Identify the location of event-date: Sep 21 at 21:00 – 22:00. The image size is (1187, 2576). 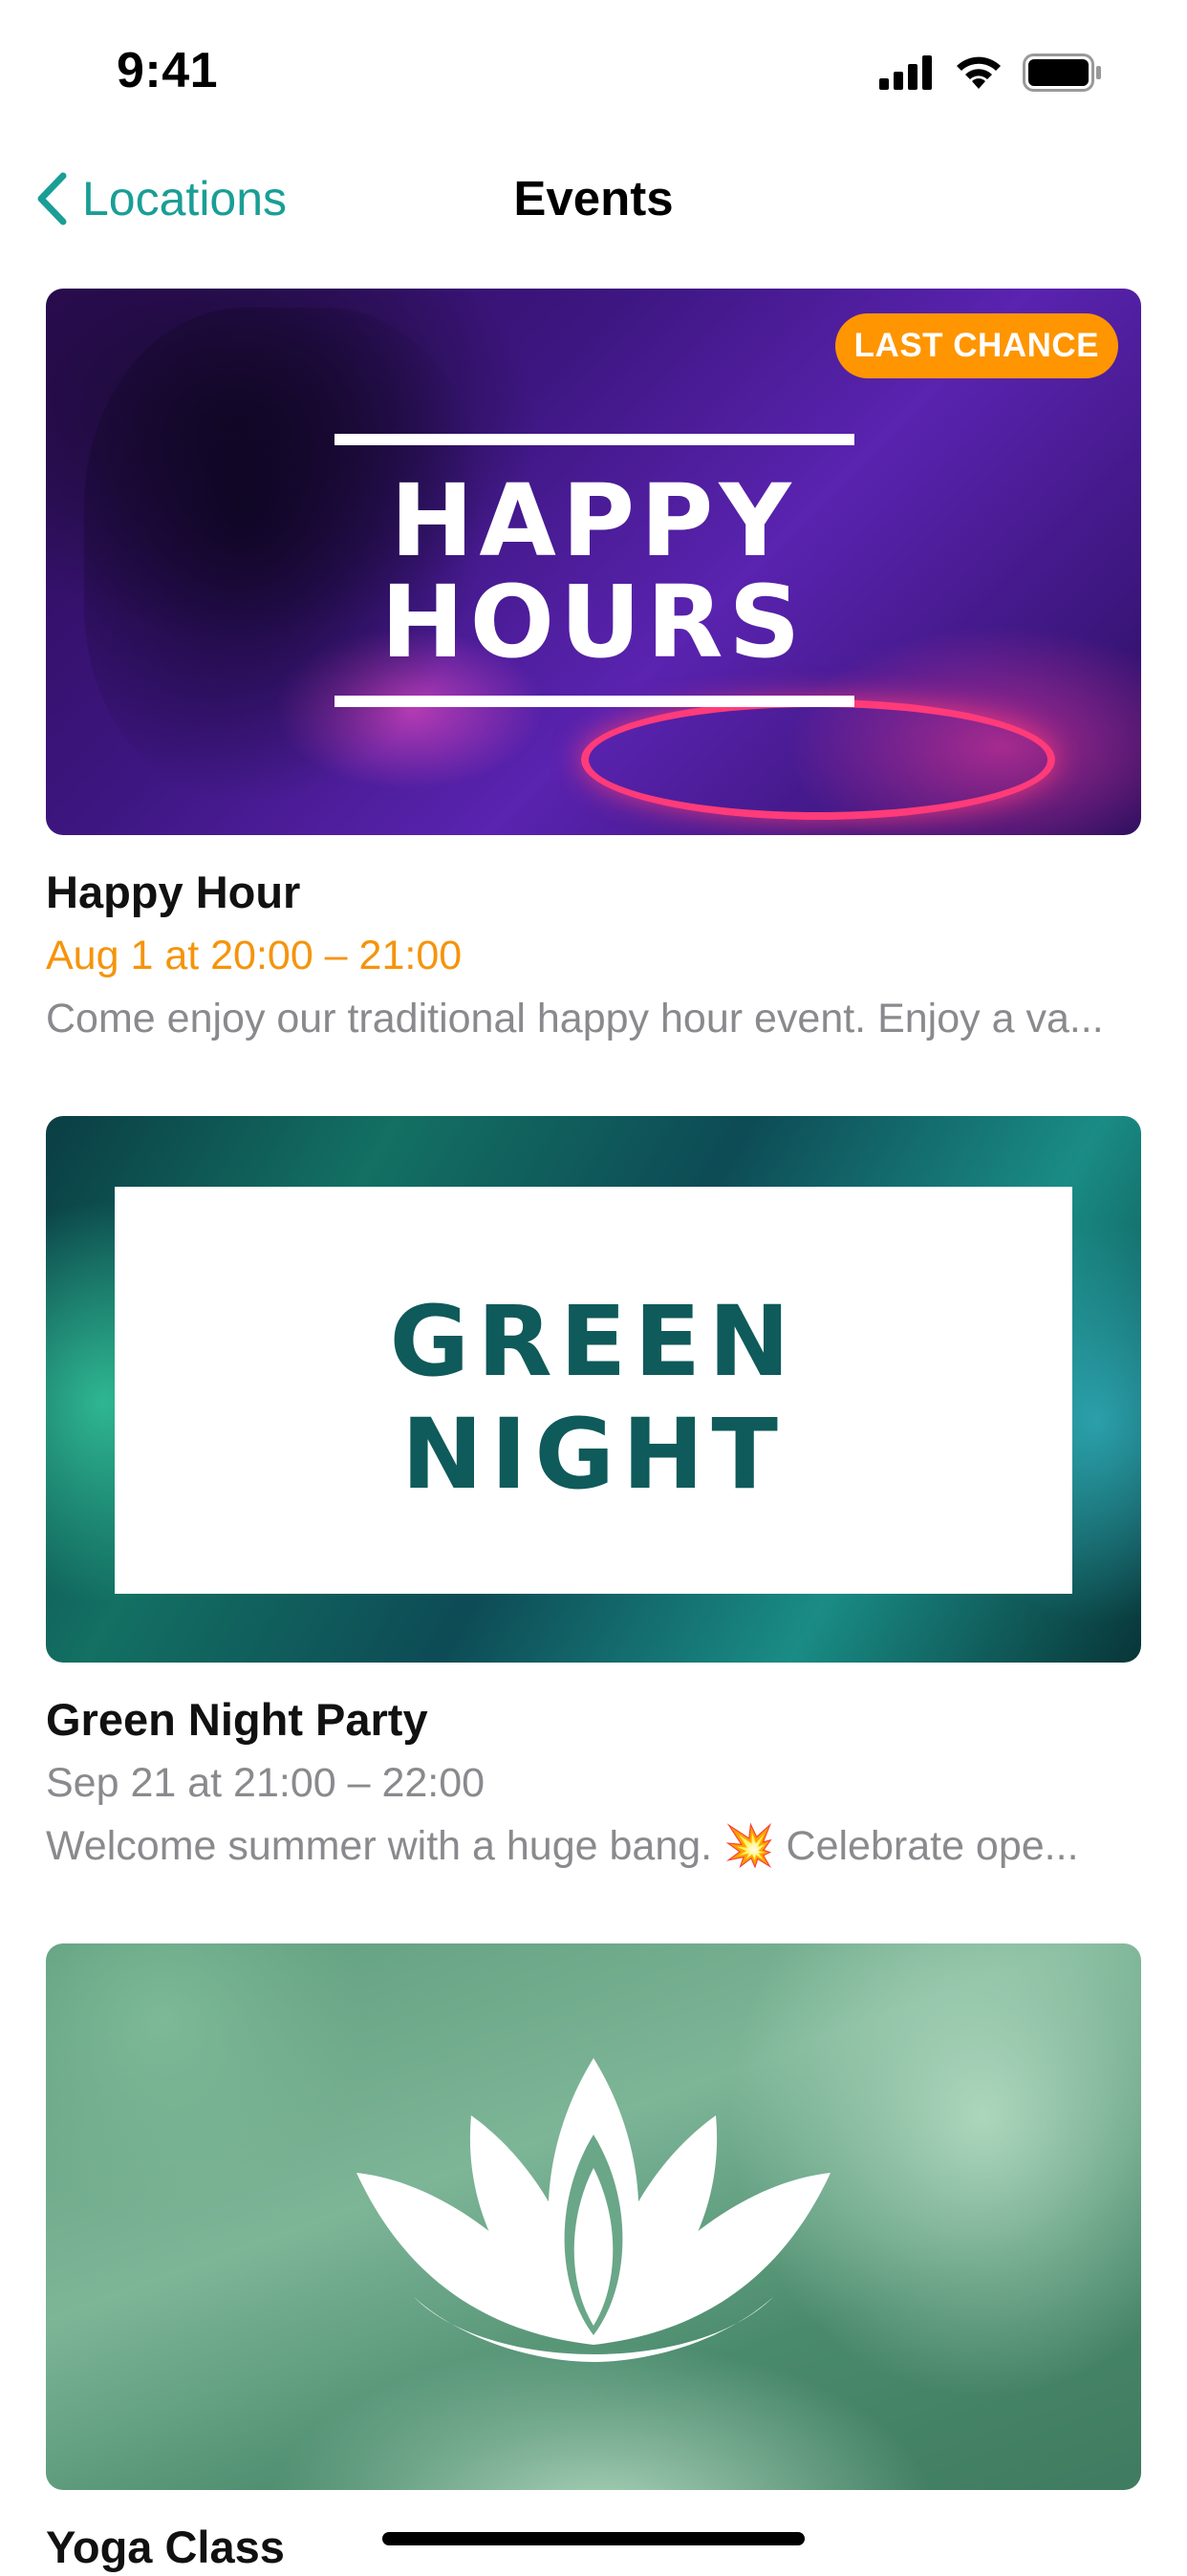
(266, 1783).